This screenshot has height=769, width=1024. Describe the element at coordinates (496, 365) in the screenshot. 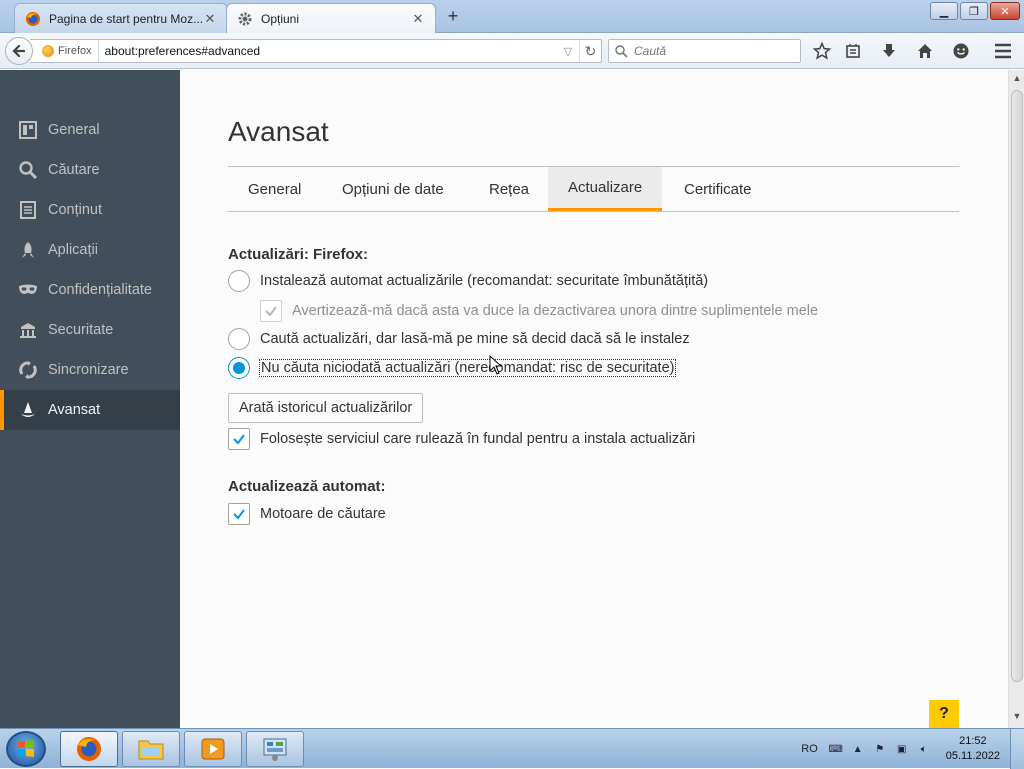

I see `mouse-cursor-icon` at that location.